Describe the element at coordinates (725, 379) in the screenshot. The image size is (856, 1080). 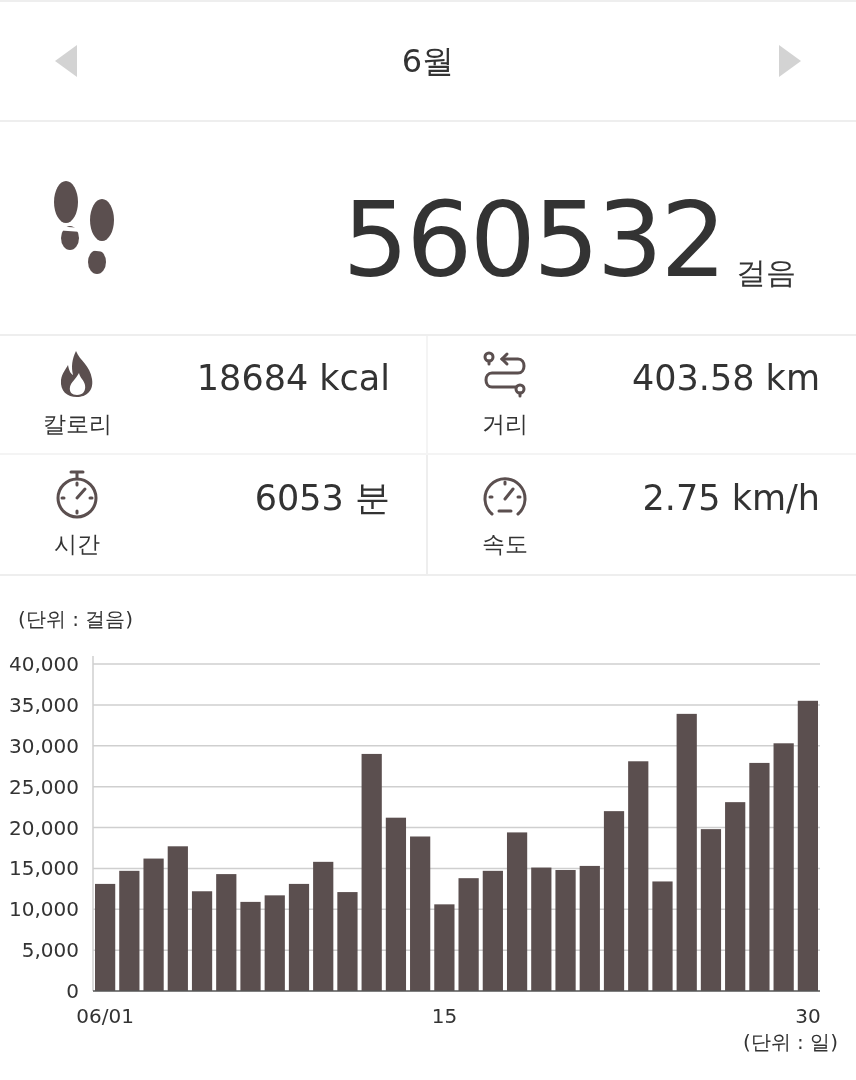
I see `stat-value: 403.58 km` at that location.